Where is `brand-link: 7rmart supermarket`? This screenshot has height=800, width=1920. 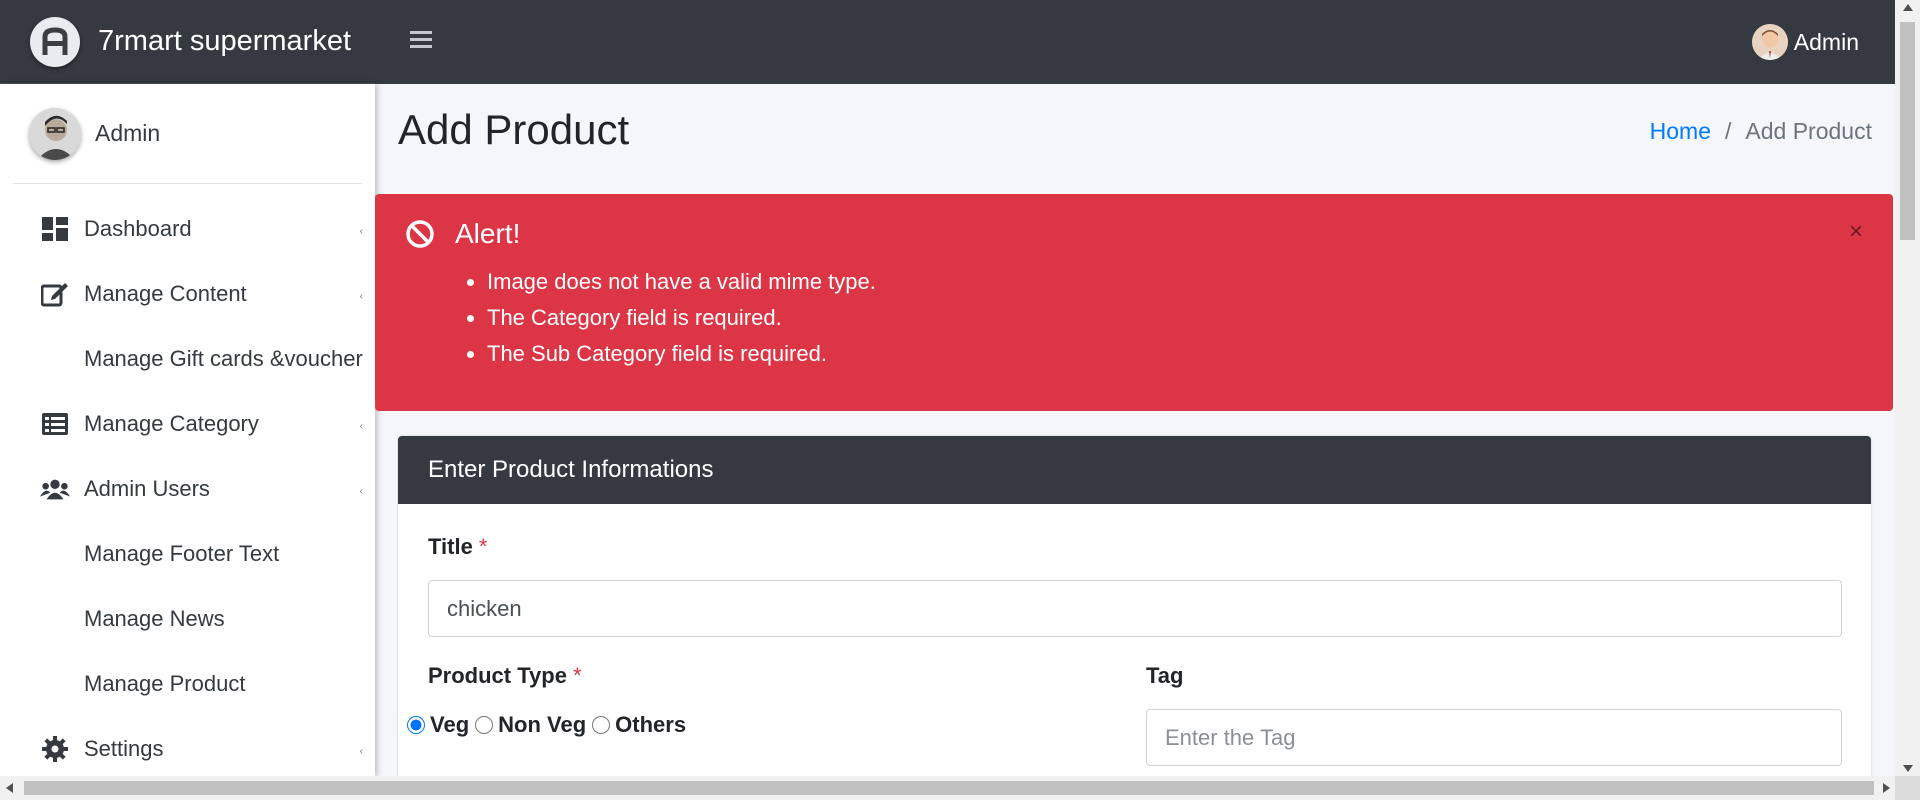
brand-link: 7rmart supermarket is located at coordinates (187, 42).